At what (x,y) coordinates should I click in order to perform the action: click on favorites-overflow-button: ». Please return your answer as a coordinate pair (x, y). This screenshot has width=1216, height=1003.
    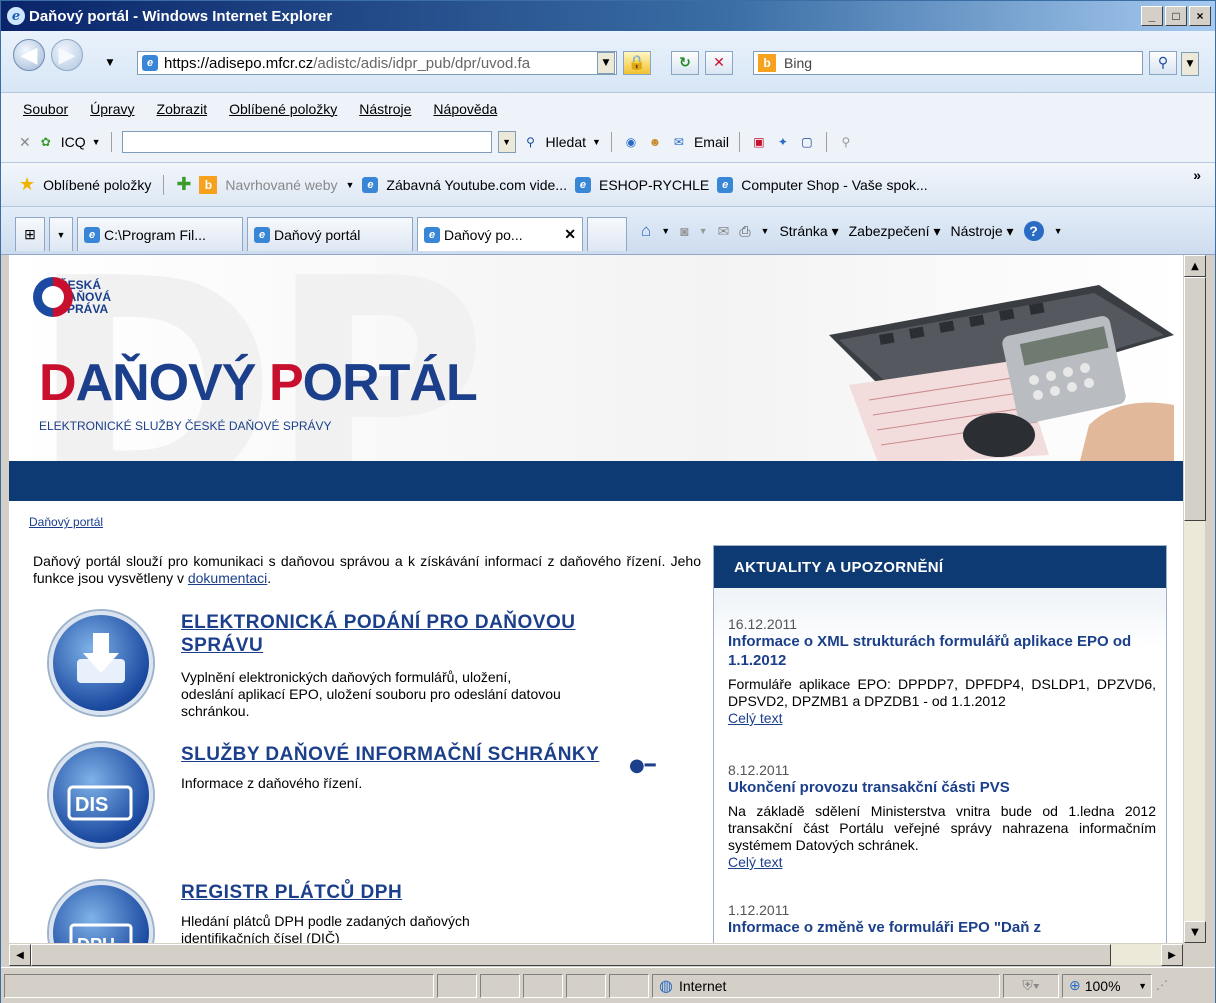
    Looking at the image, I should click on (1197, 175).